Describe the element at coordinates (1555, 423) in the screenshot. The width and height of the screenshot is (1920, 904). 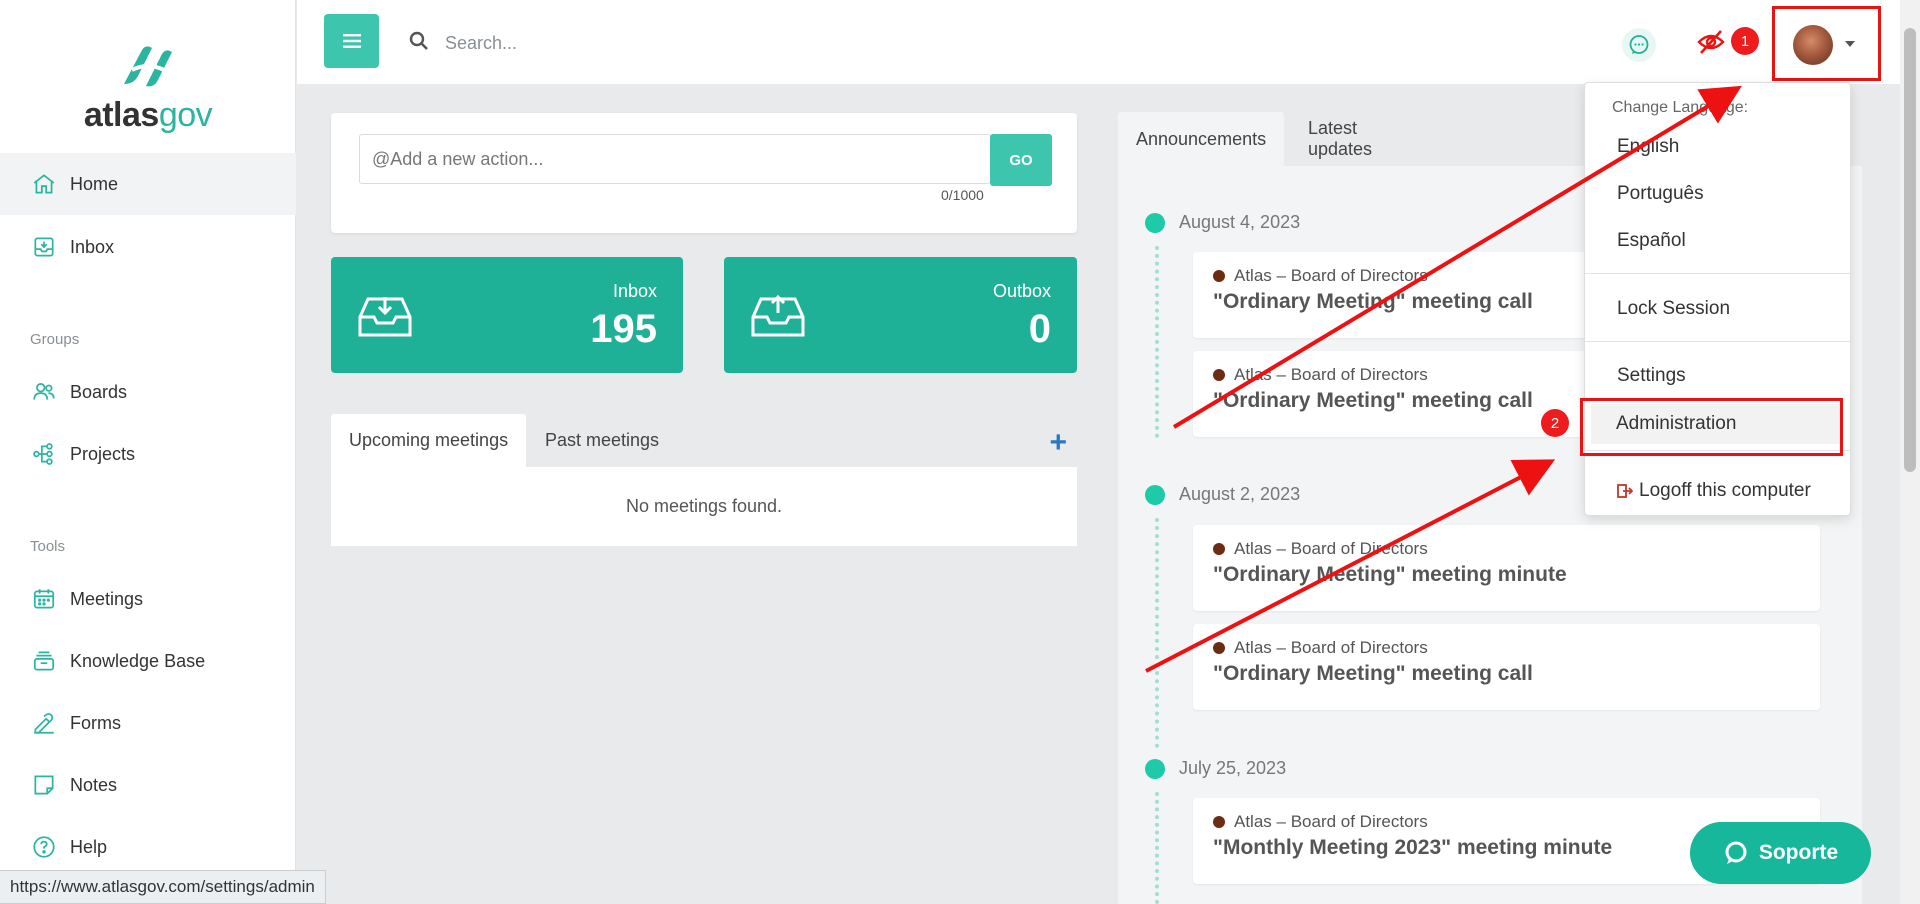
I see `annotation-badge-2: 2` at that location.